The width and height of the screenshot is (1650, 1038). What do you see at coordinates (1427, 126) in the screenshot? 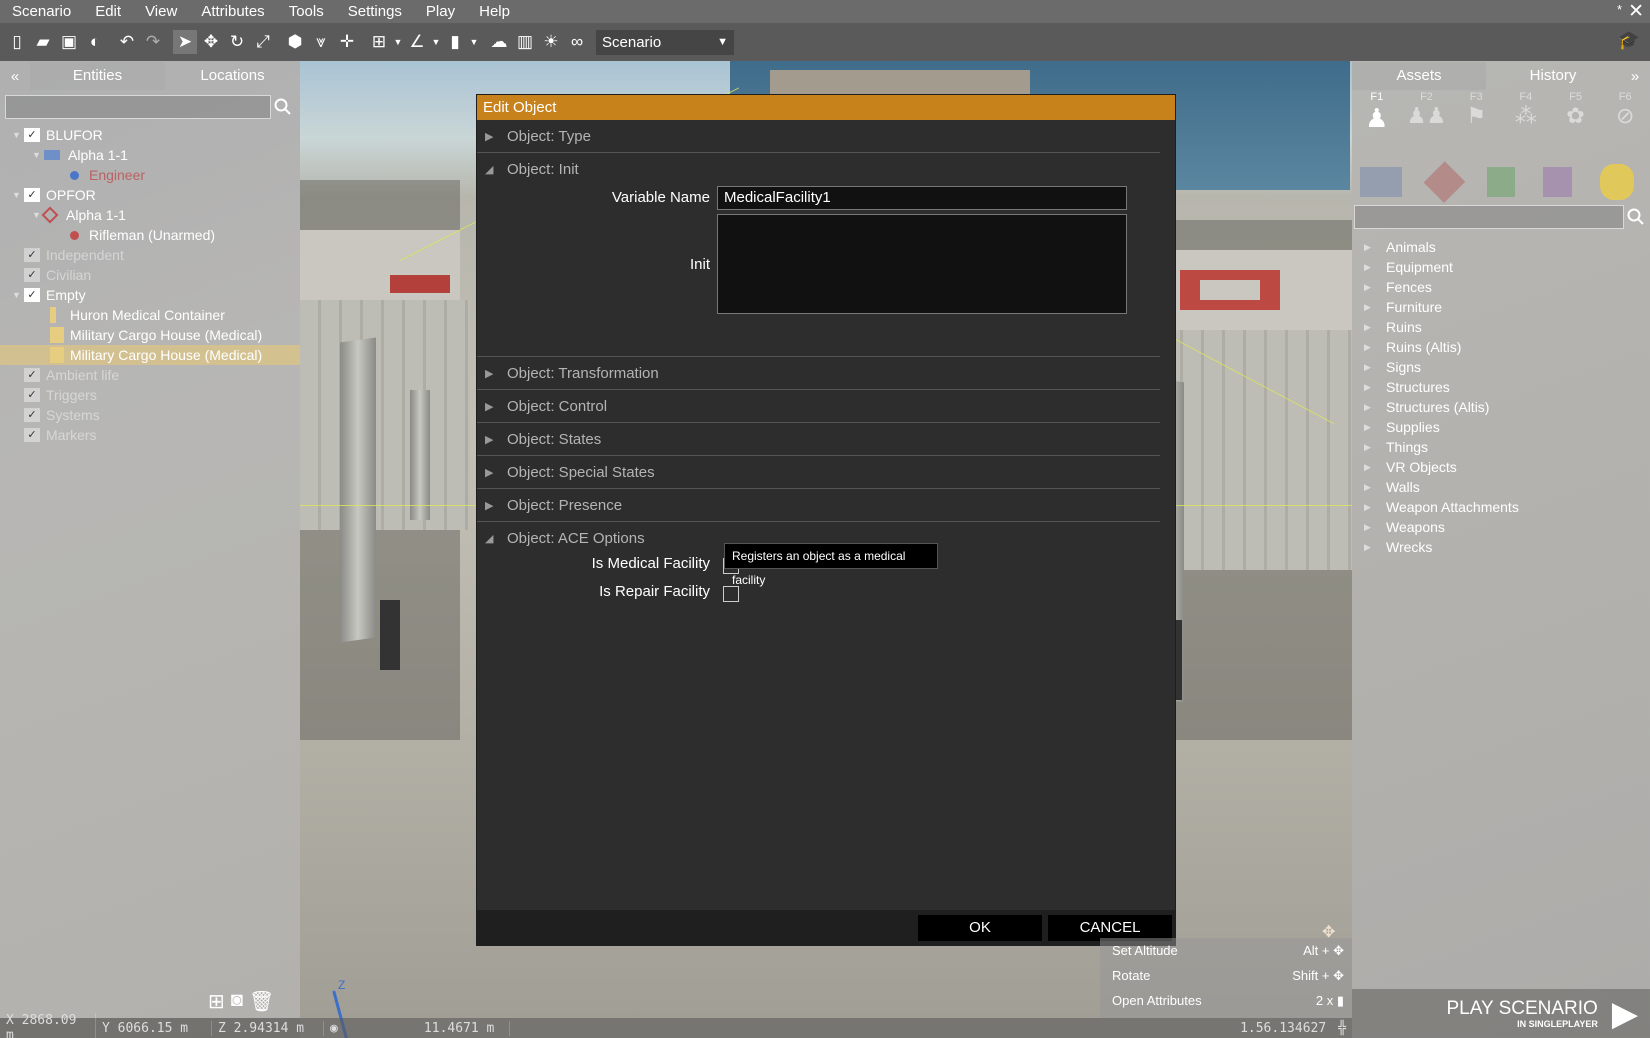
I see `mode-groups: F2 ♟♟` at bounding box center [1427, 126].